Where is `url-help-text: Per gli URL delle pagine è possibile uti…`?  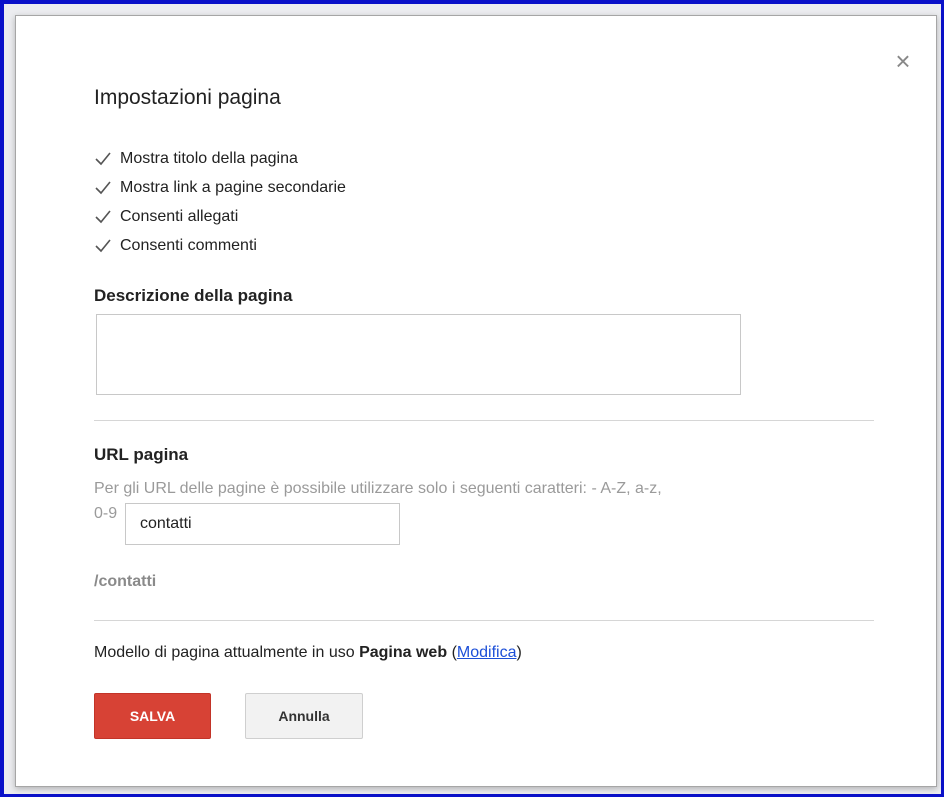
url-help-text: Per gli URL delle pagine è possibile uti… is located at coordinates (378, 488).